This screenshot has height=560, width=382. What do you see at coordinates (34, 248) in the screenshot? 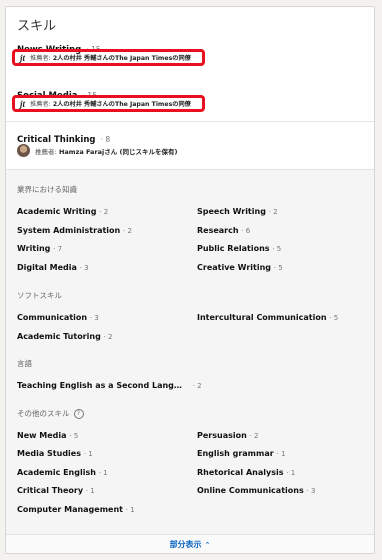
I see `skill-name: Writing` at bounding box center [34, 248].